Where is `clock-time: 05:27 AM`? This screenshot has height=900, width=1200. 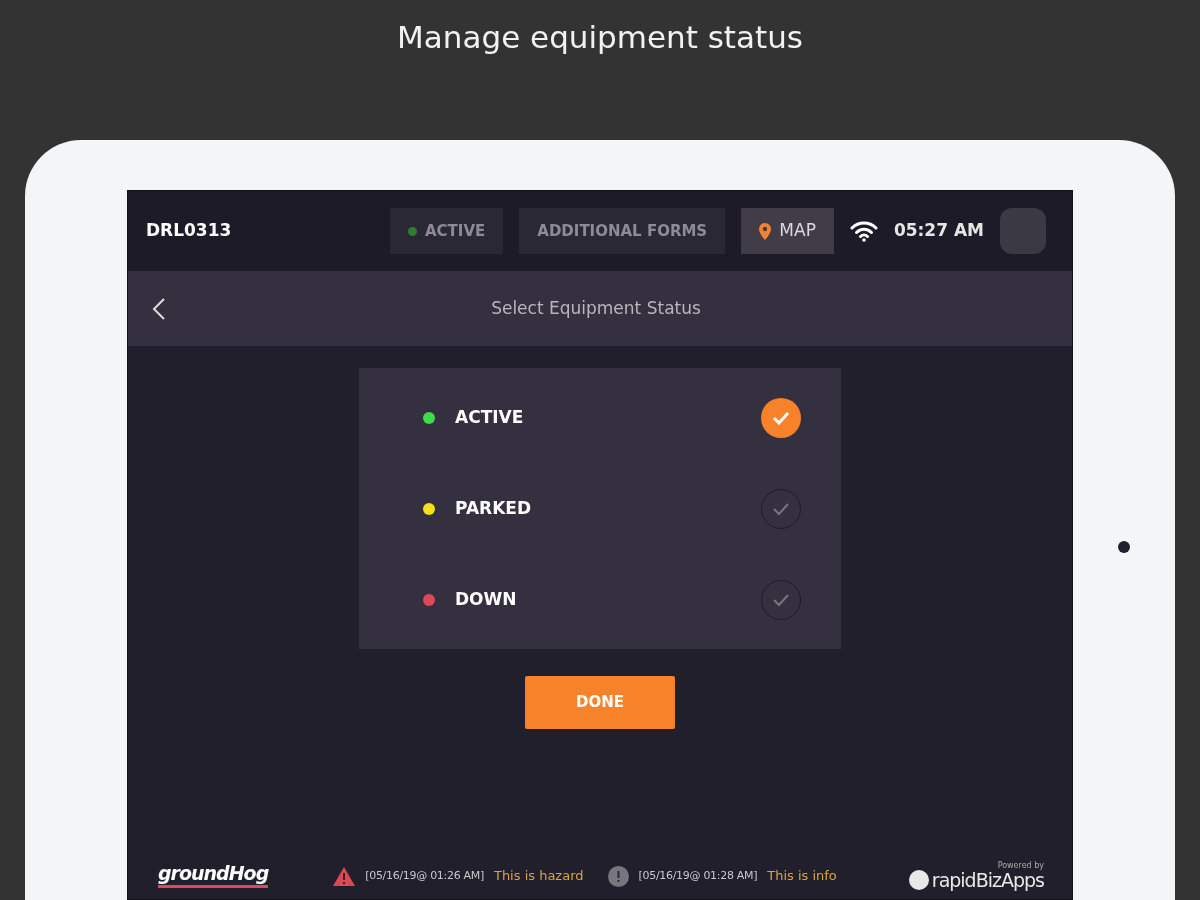
clock-time: 05:27 AM is located at coordinates (938, 231).